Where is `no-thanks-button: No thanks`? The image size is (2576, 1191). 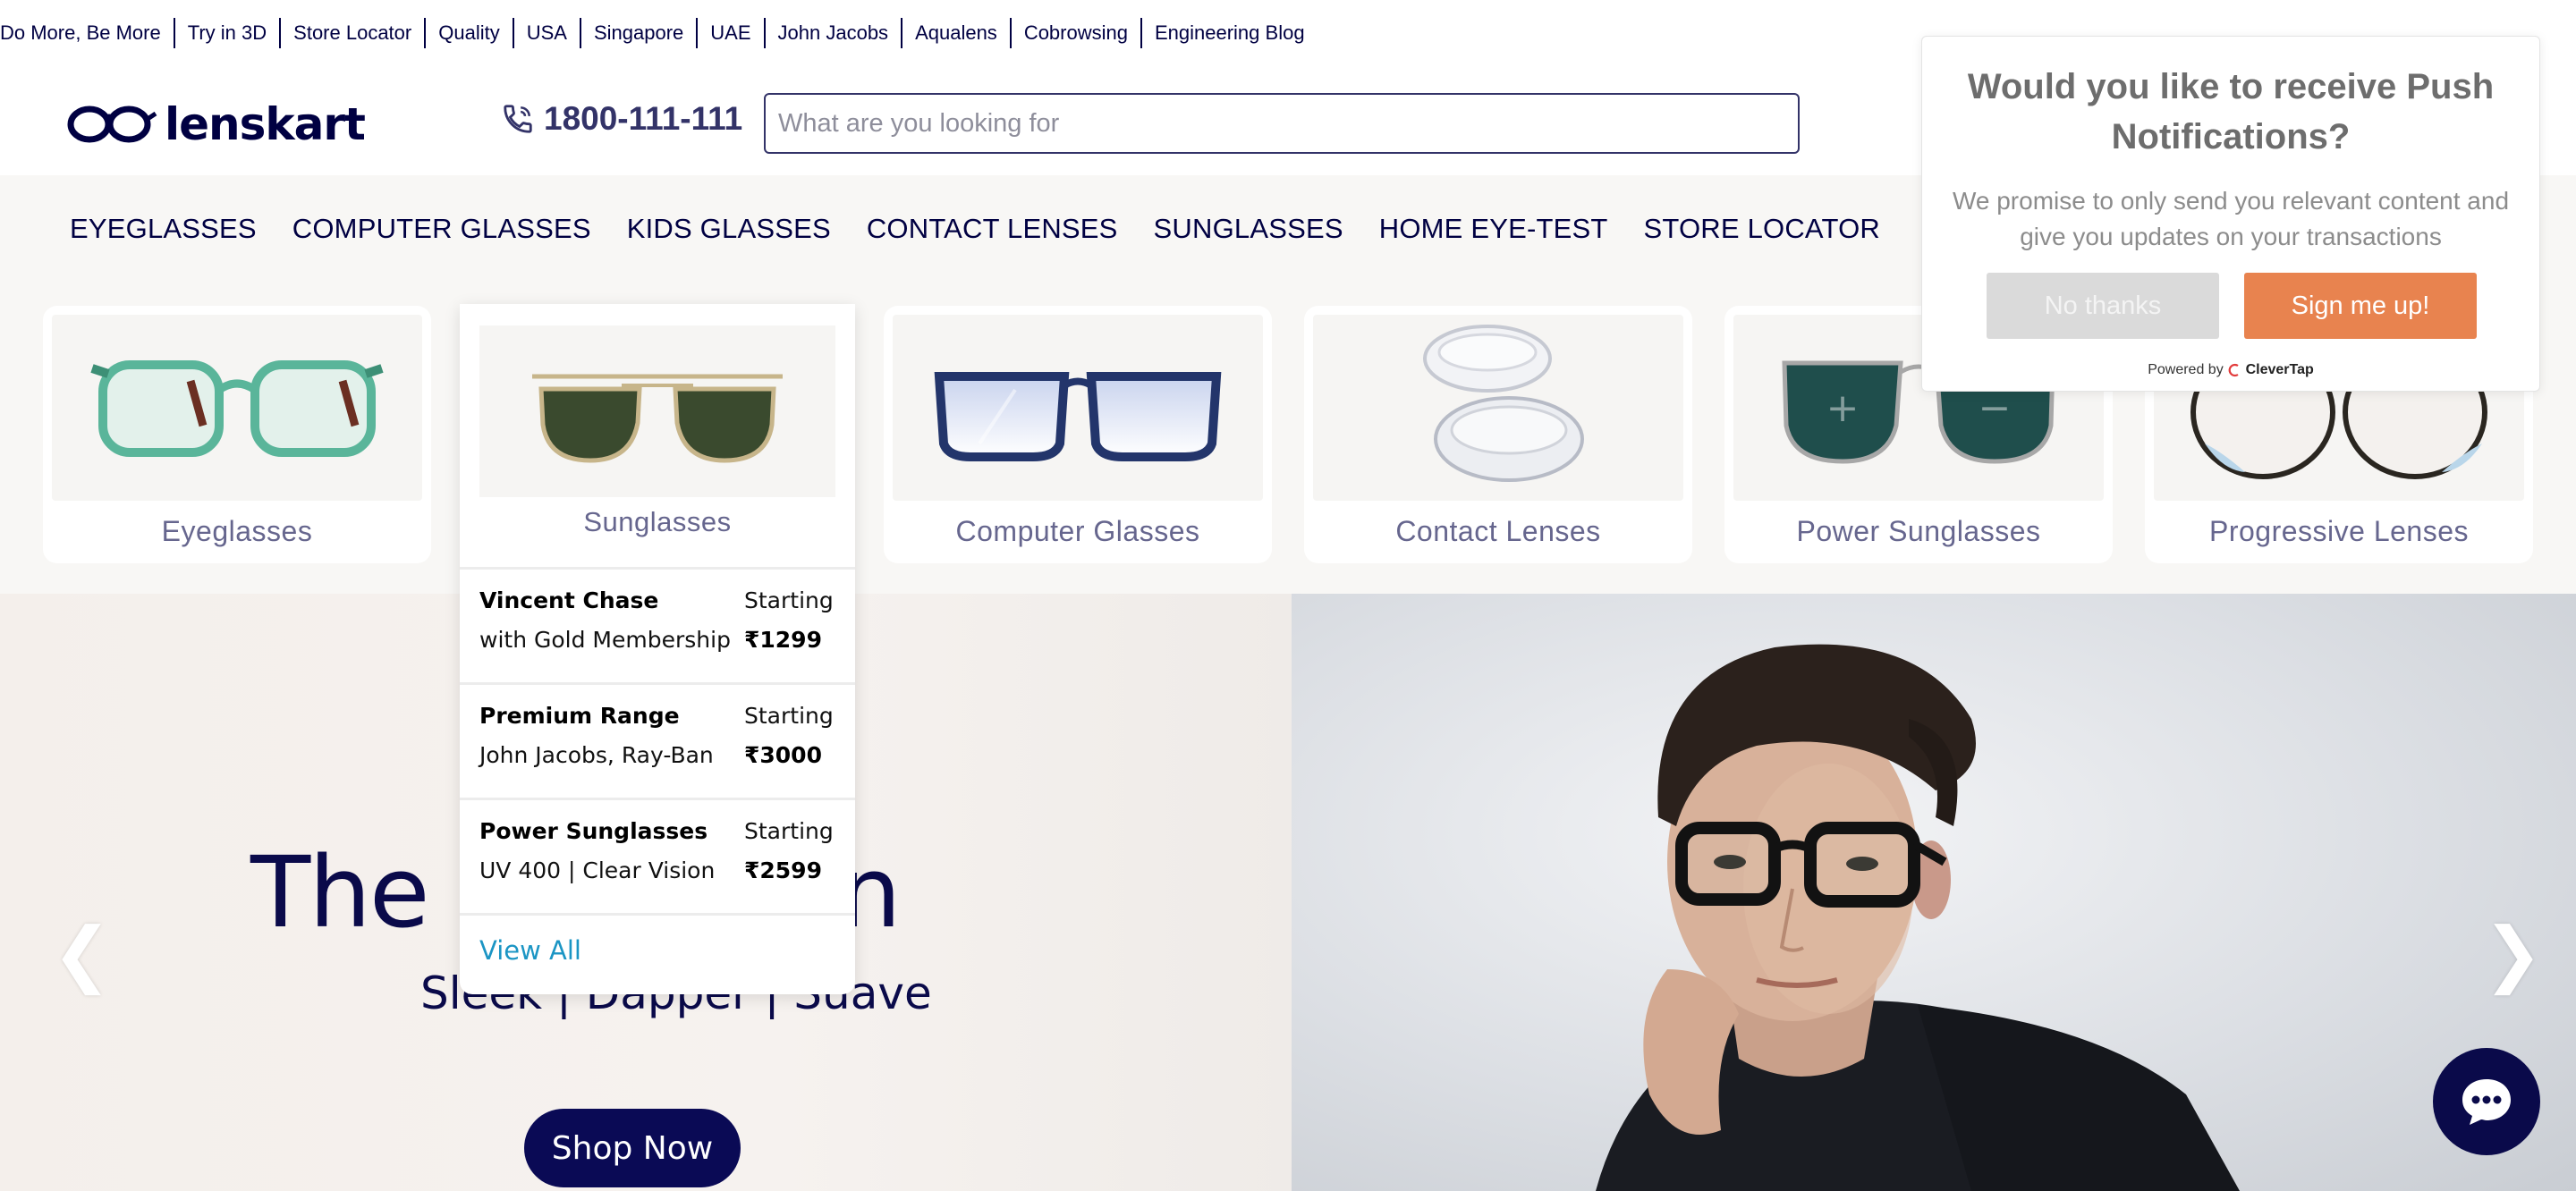 no-thanks-button: No thanks is located at coordinates (2103, 306).